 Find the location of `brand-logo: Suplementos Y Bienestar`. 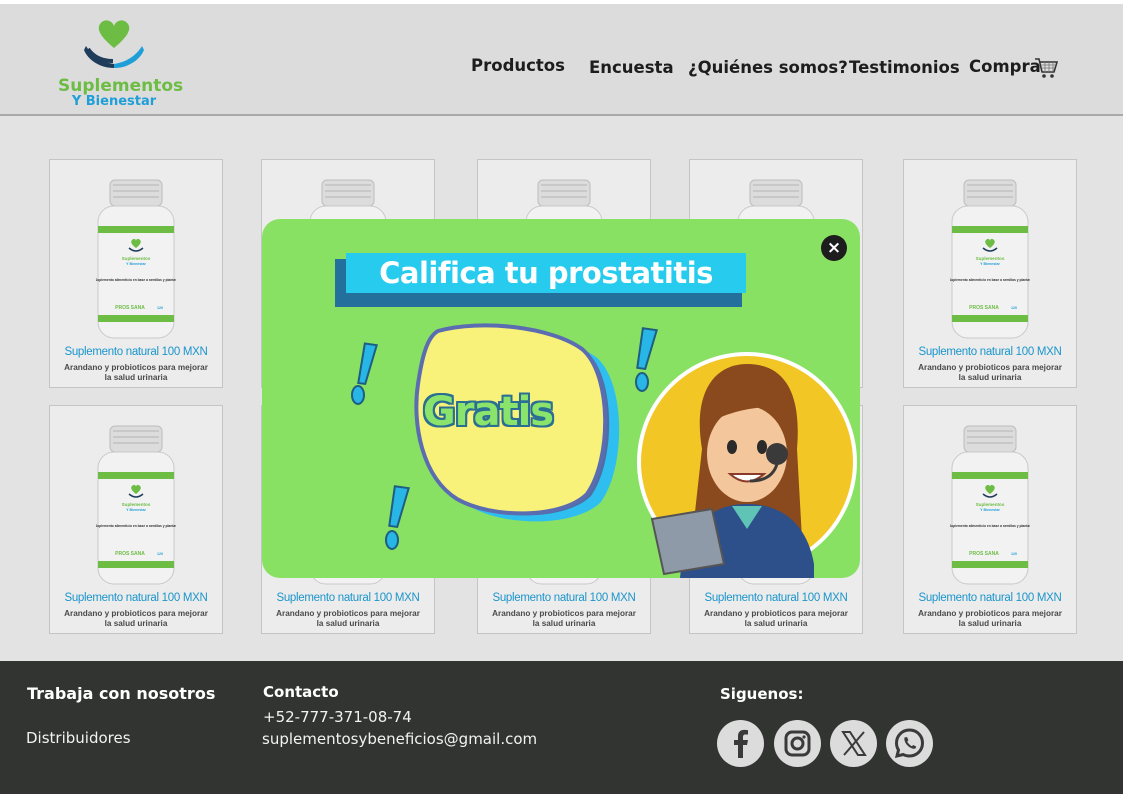

brand-logo: Suplementos Y Bienestar is located at coordinates (121, 63).